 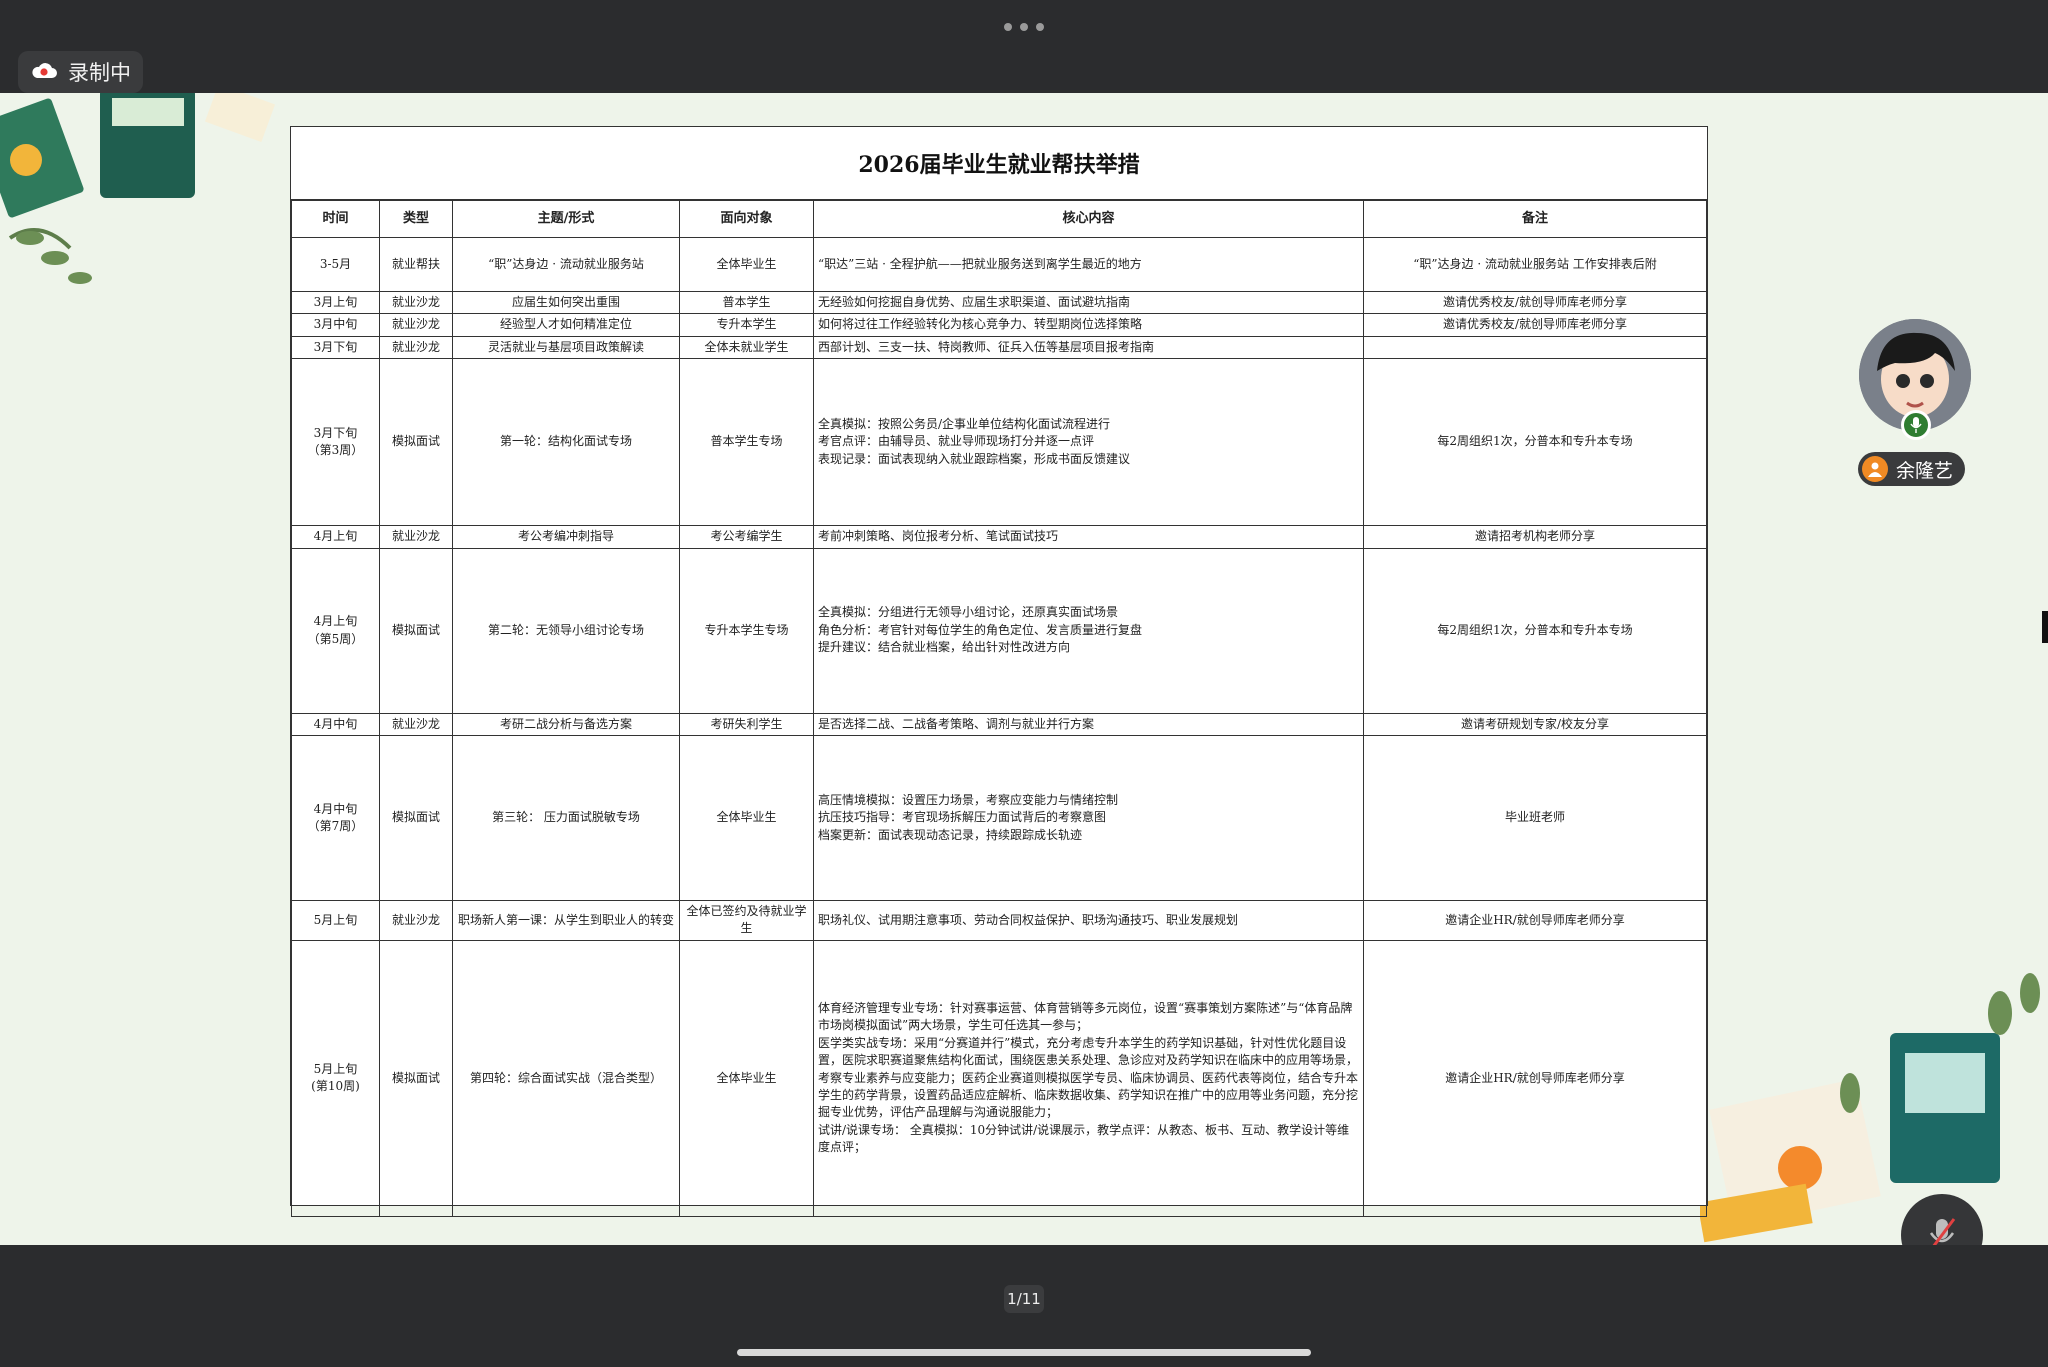 What do you see at coordinates (416, 264) in the screenshot?
I see `cell-type: 就业帮扶` at bounding box center [416, 264].